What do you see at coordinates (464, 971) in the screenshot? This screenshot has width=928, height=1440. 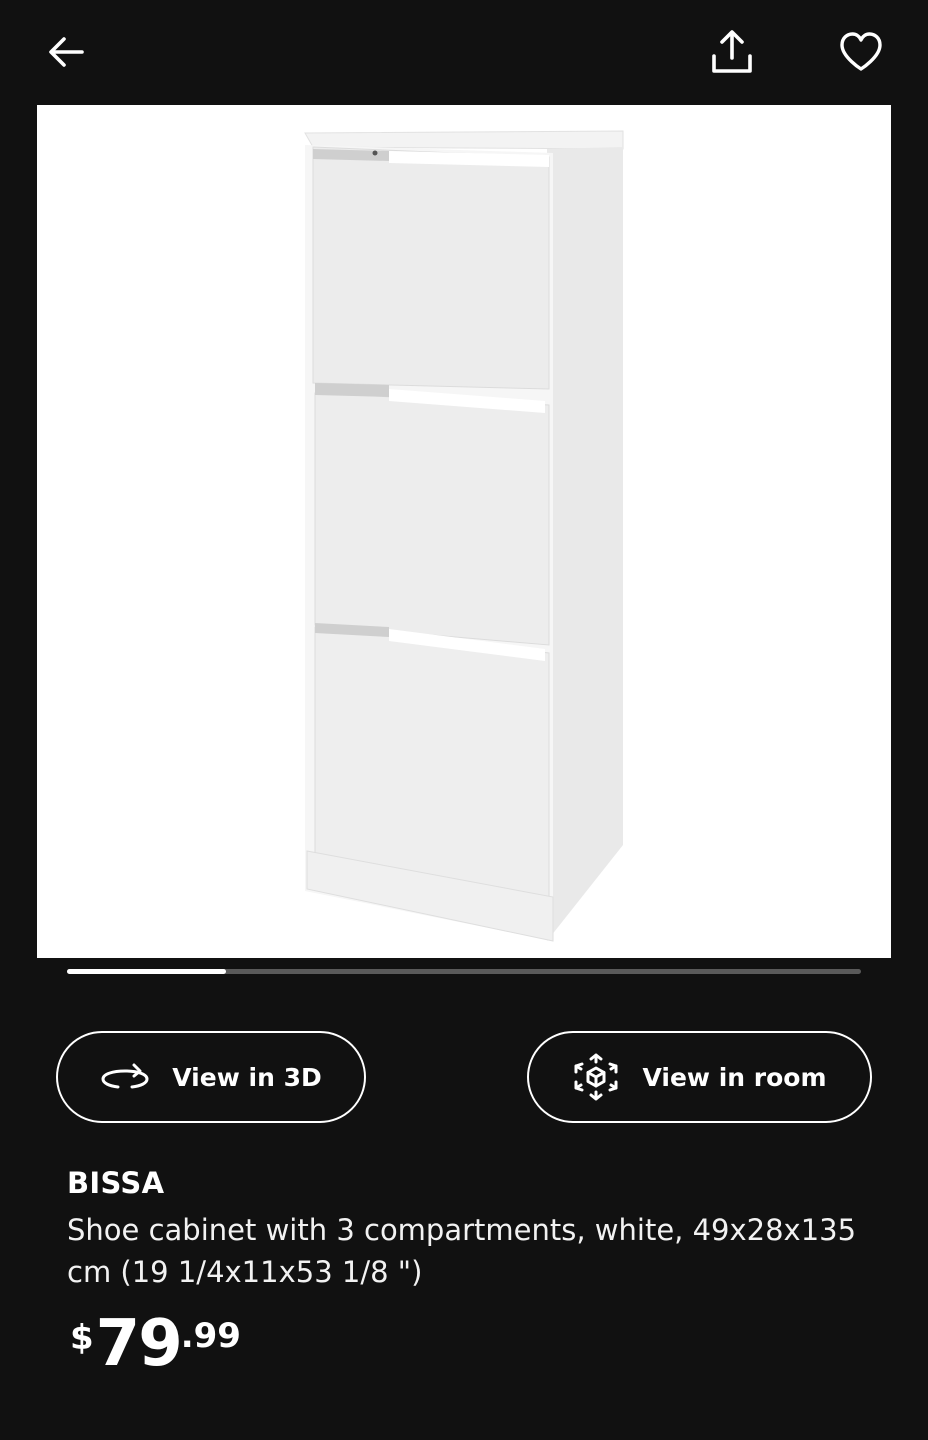 I see `gallery-progress-bar` at bounding box center [464, 971].